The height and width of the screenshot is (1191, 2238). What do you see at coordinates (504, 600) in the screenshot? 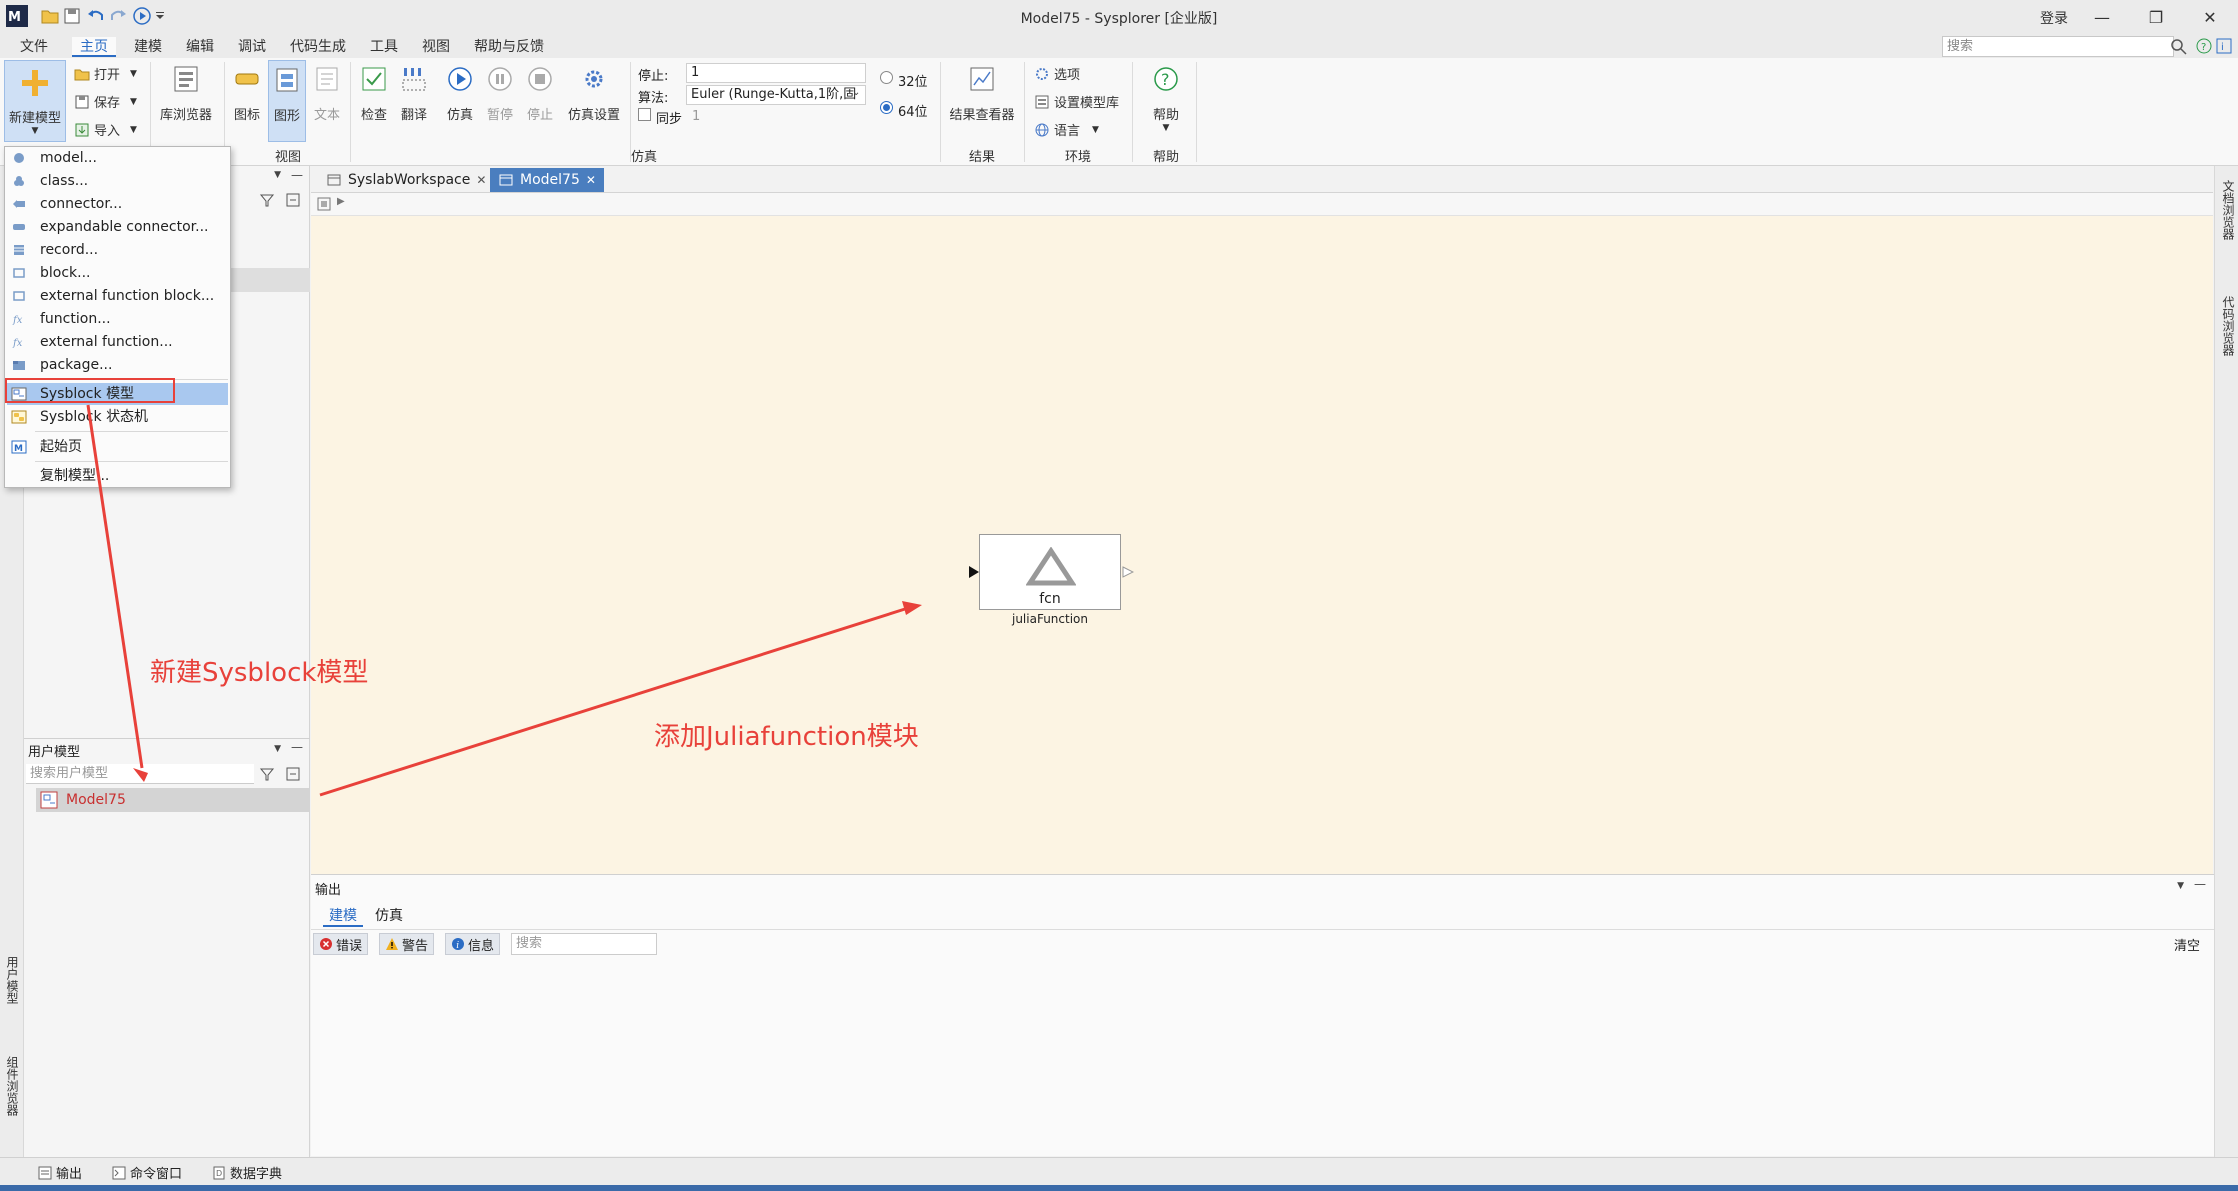
I see `annotation-arrows` at bounding box center [504, 600].